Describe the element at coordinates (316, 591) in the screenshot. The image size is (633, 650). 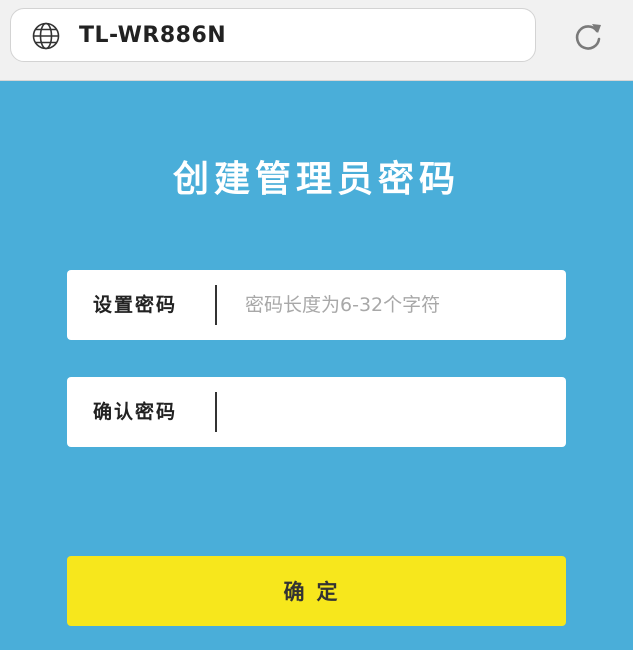
I see `confirm-button: 确定` at that location.